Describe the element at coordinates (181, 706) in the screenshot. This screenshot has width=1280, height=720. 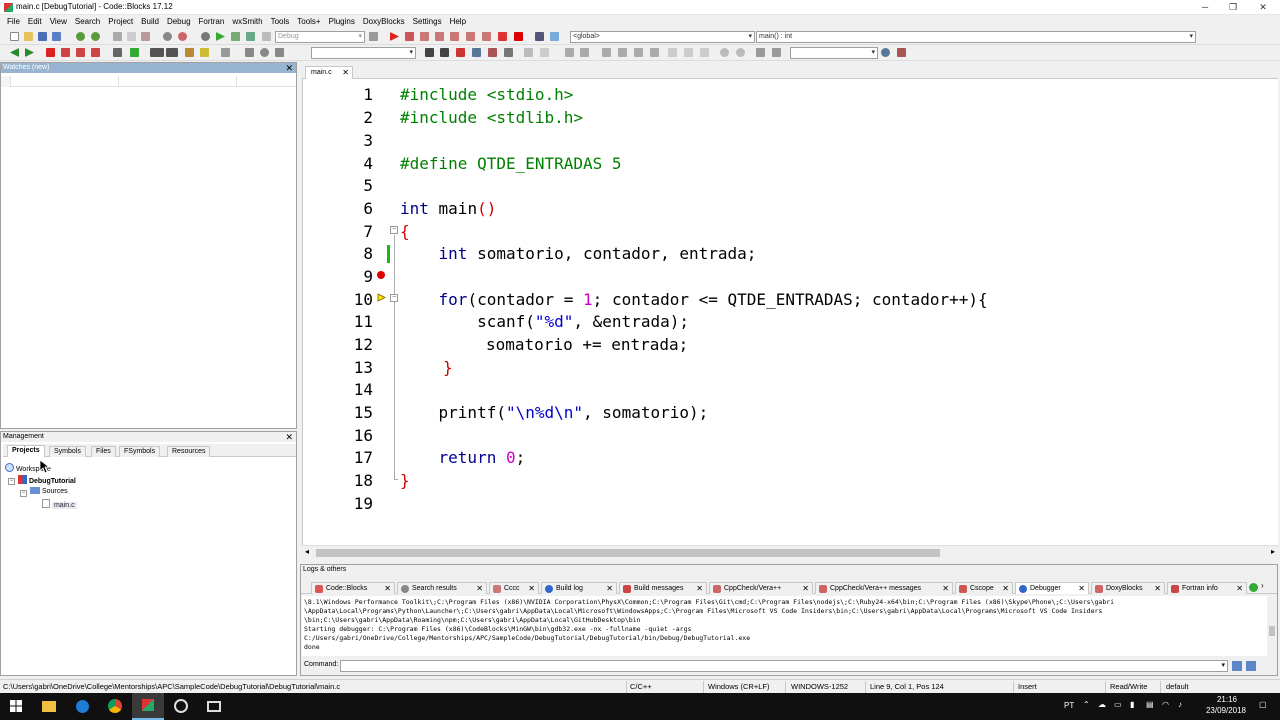
I see `taskbar-obs` at that location.